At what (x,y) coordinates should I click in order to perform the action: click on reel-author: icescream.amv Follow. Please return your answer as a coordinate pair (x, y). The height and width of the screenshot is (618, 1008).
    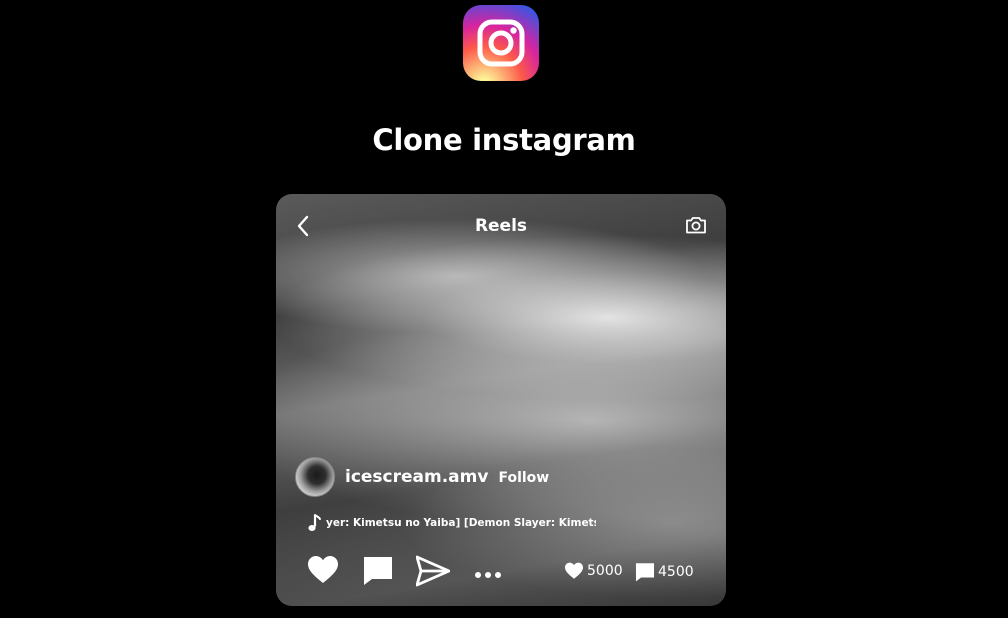
    Looking at the image, I should click on (422, 477).